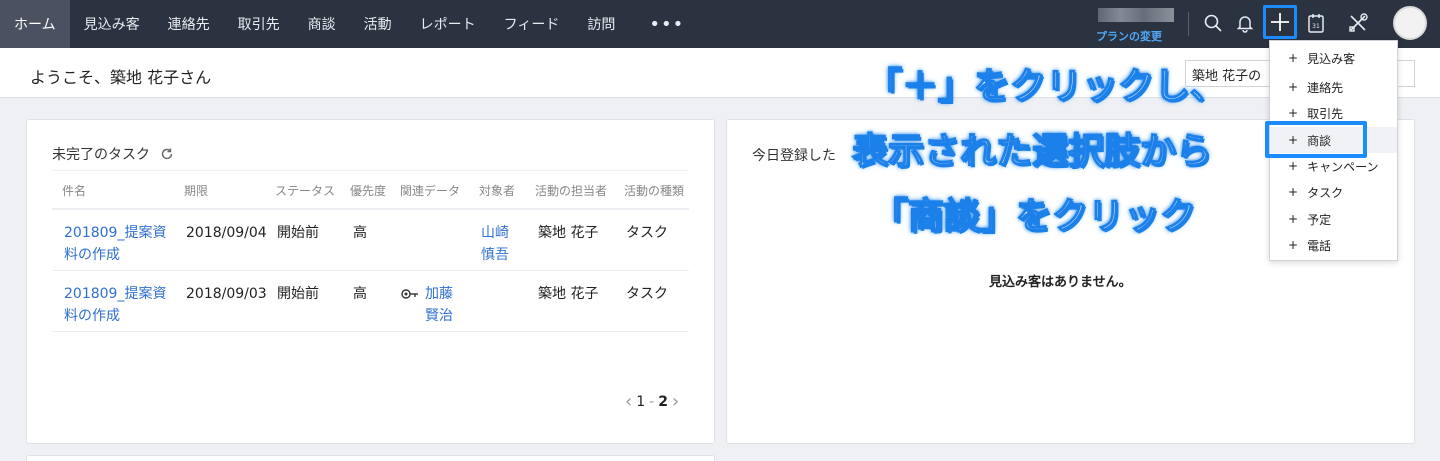  What do you see at coordinates (378, 24) in the screenshot?
I see `nav-tab-activities: 活動` at bounding box center [378, 24].